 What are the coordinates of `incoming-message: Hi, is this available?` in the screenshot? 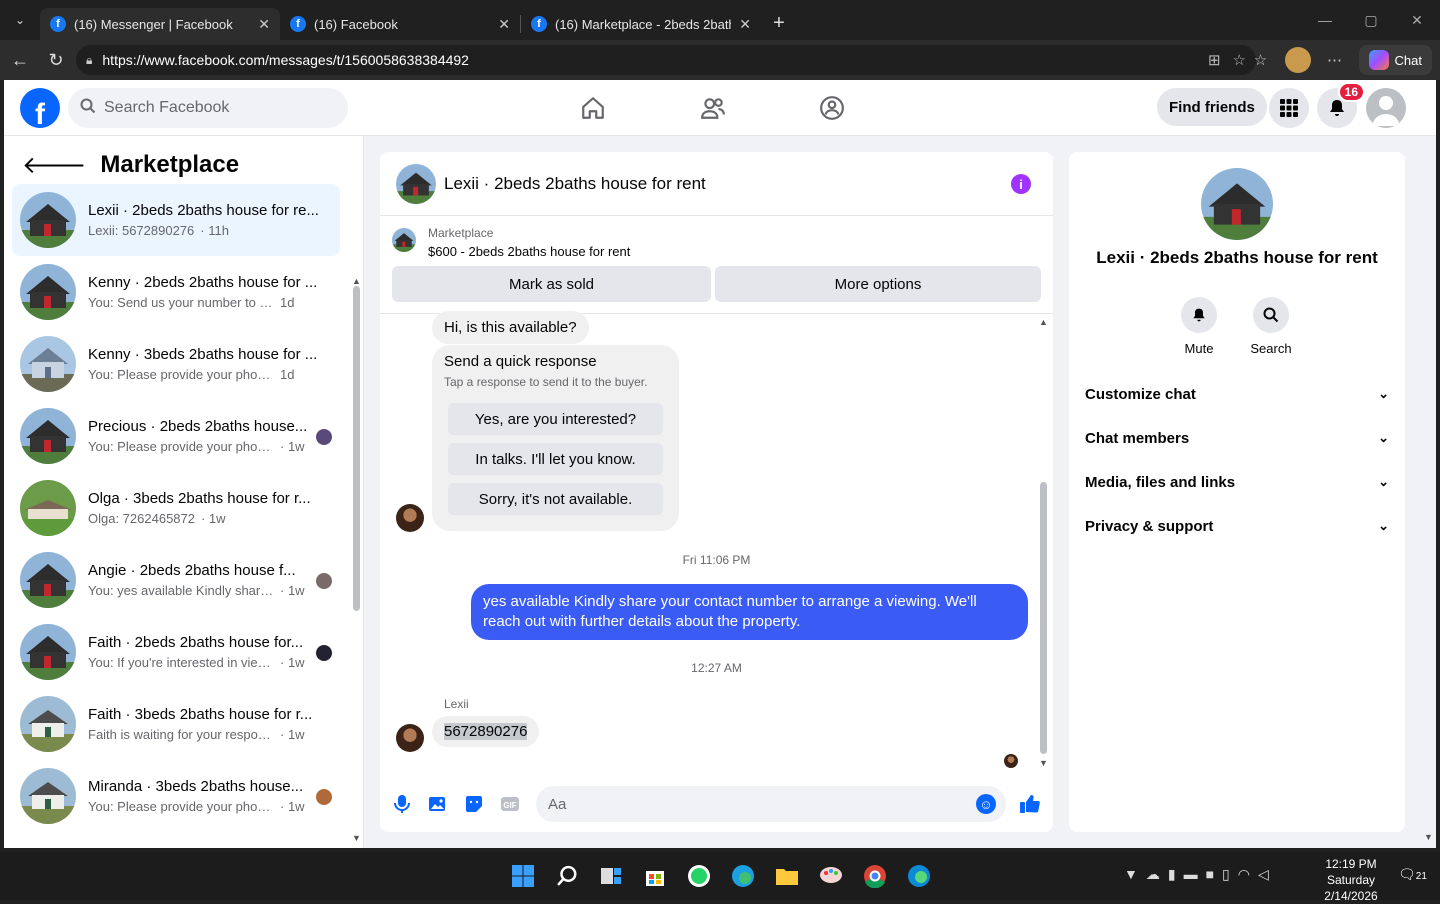 It's located at (510, 327).